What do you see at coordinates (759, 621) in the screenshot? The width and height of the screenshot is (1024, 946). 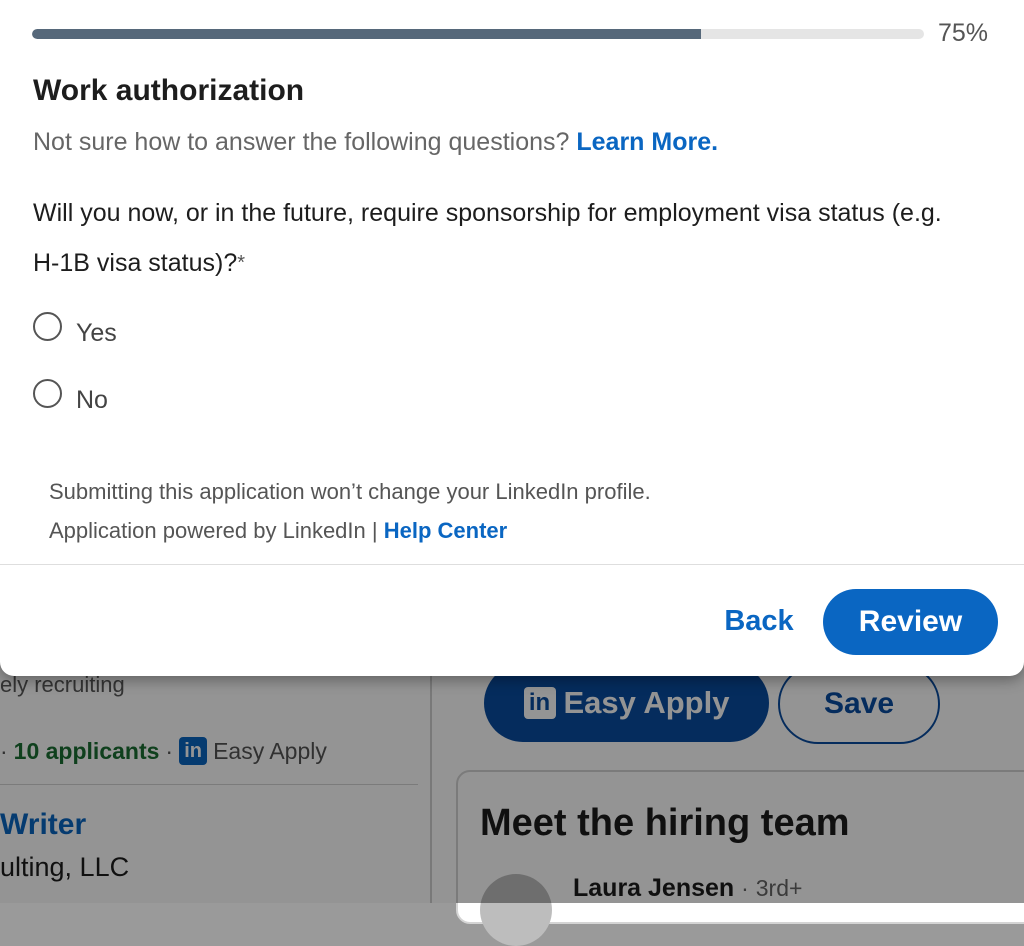 I see `back-button: Back` at bounding box center [759, 621].